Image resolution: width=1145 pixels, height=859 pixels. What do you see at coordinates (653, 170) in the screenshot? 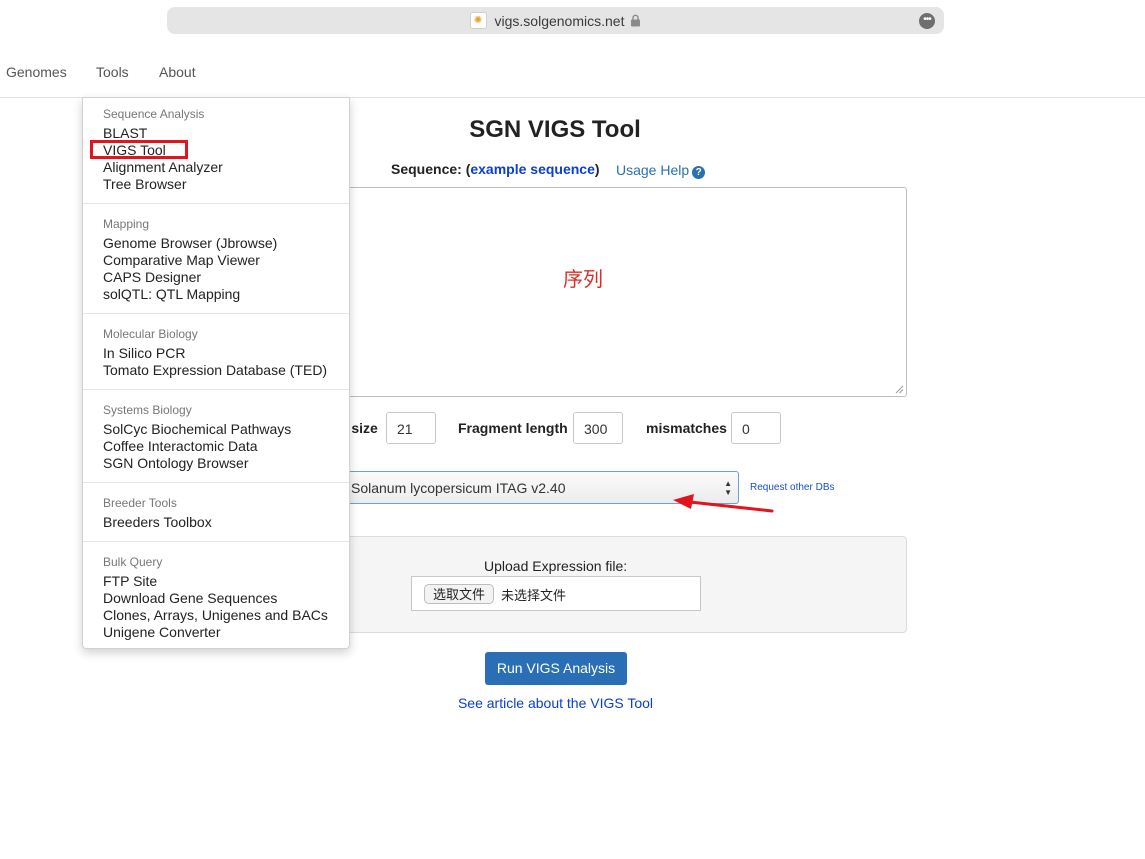
I see `usage-help-label: Usage Help` at bounding box center [653, 170].